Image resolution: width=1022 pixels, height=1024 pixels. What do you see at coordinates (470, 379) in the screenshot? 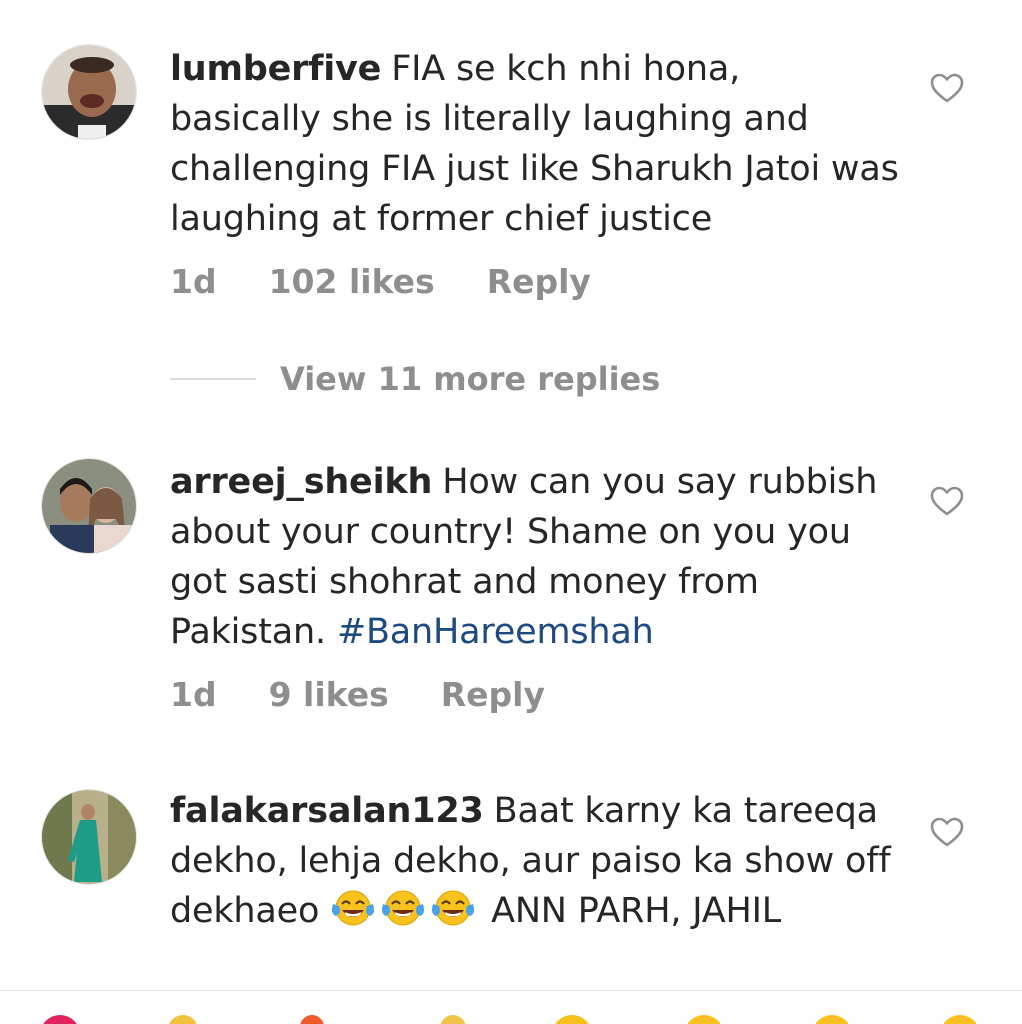
I see `view-replies-label: View 11 more replies` at bounding box center [470, 379].